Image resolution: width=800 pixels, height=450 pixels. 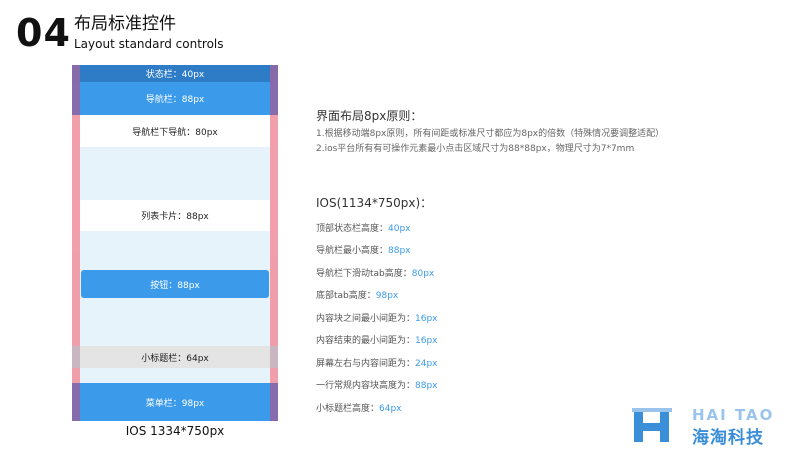 What do you see at coordinates (76, 402) in the screenshot?
I see `left-margin-bottom-tint` at bounding box center [76, 402].